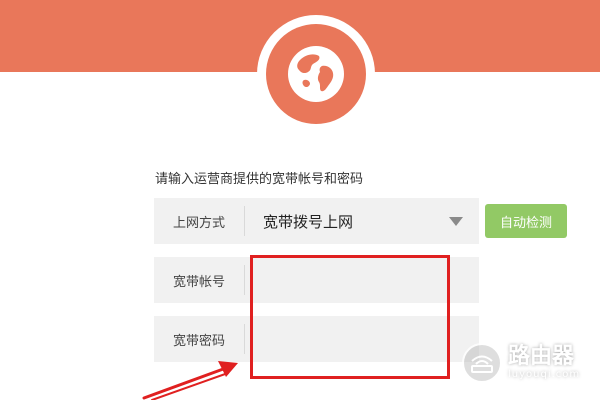 This screenshot has width=600, height=400. I want to click on dropdown-arrow-icon, so click(456, 221).